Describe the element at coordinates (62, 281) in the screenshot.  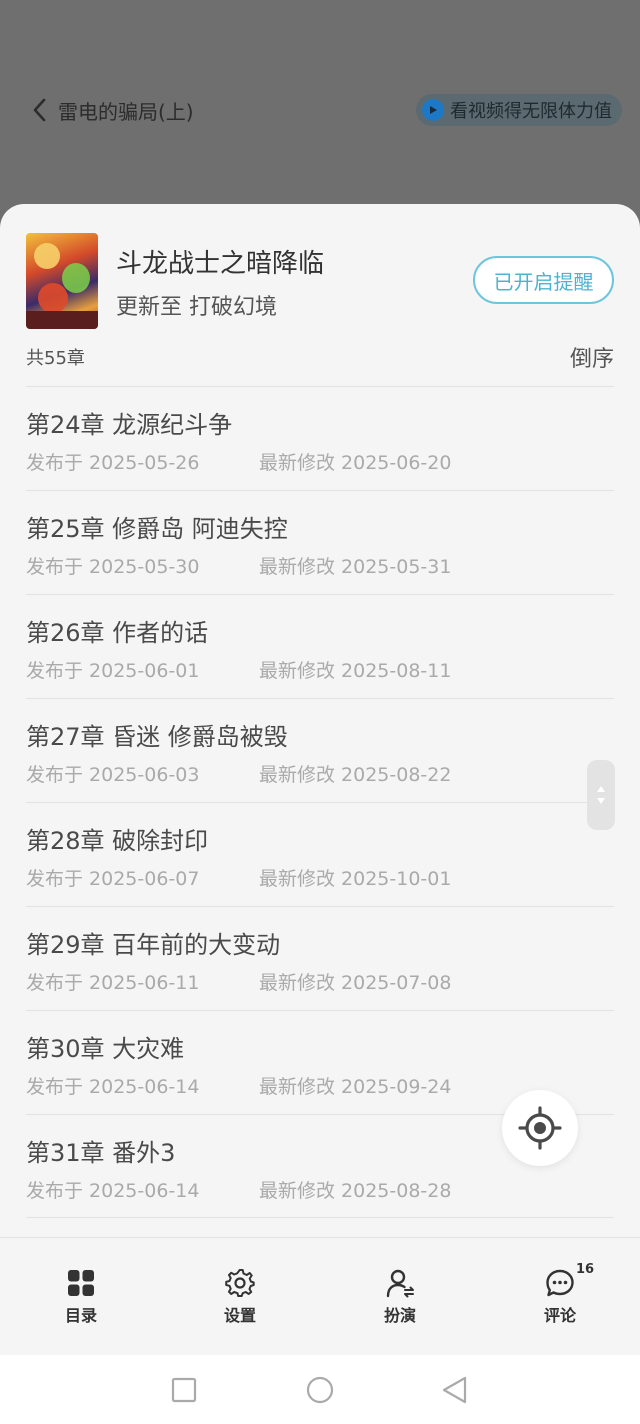
I see `book-cover` at that location.